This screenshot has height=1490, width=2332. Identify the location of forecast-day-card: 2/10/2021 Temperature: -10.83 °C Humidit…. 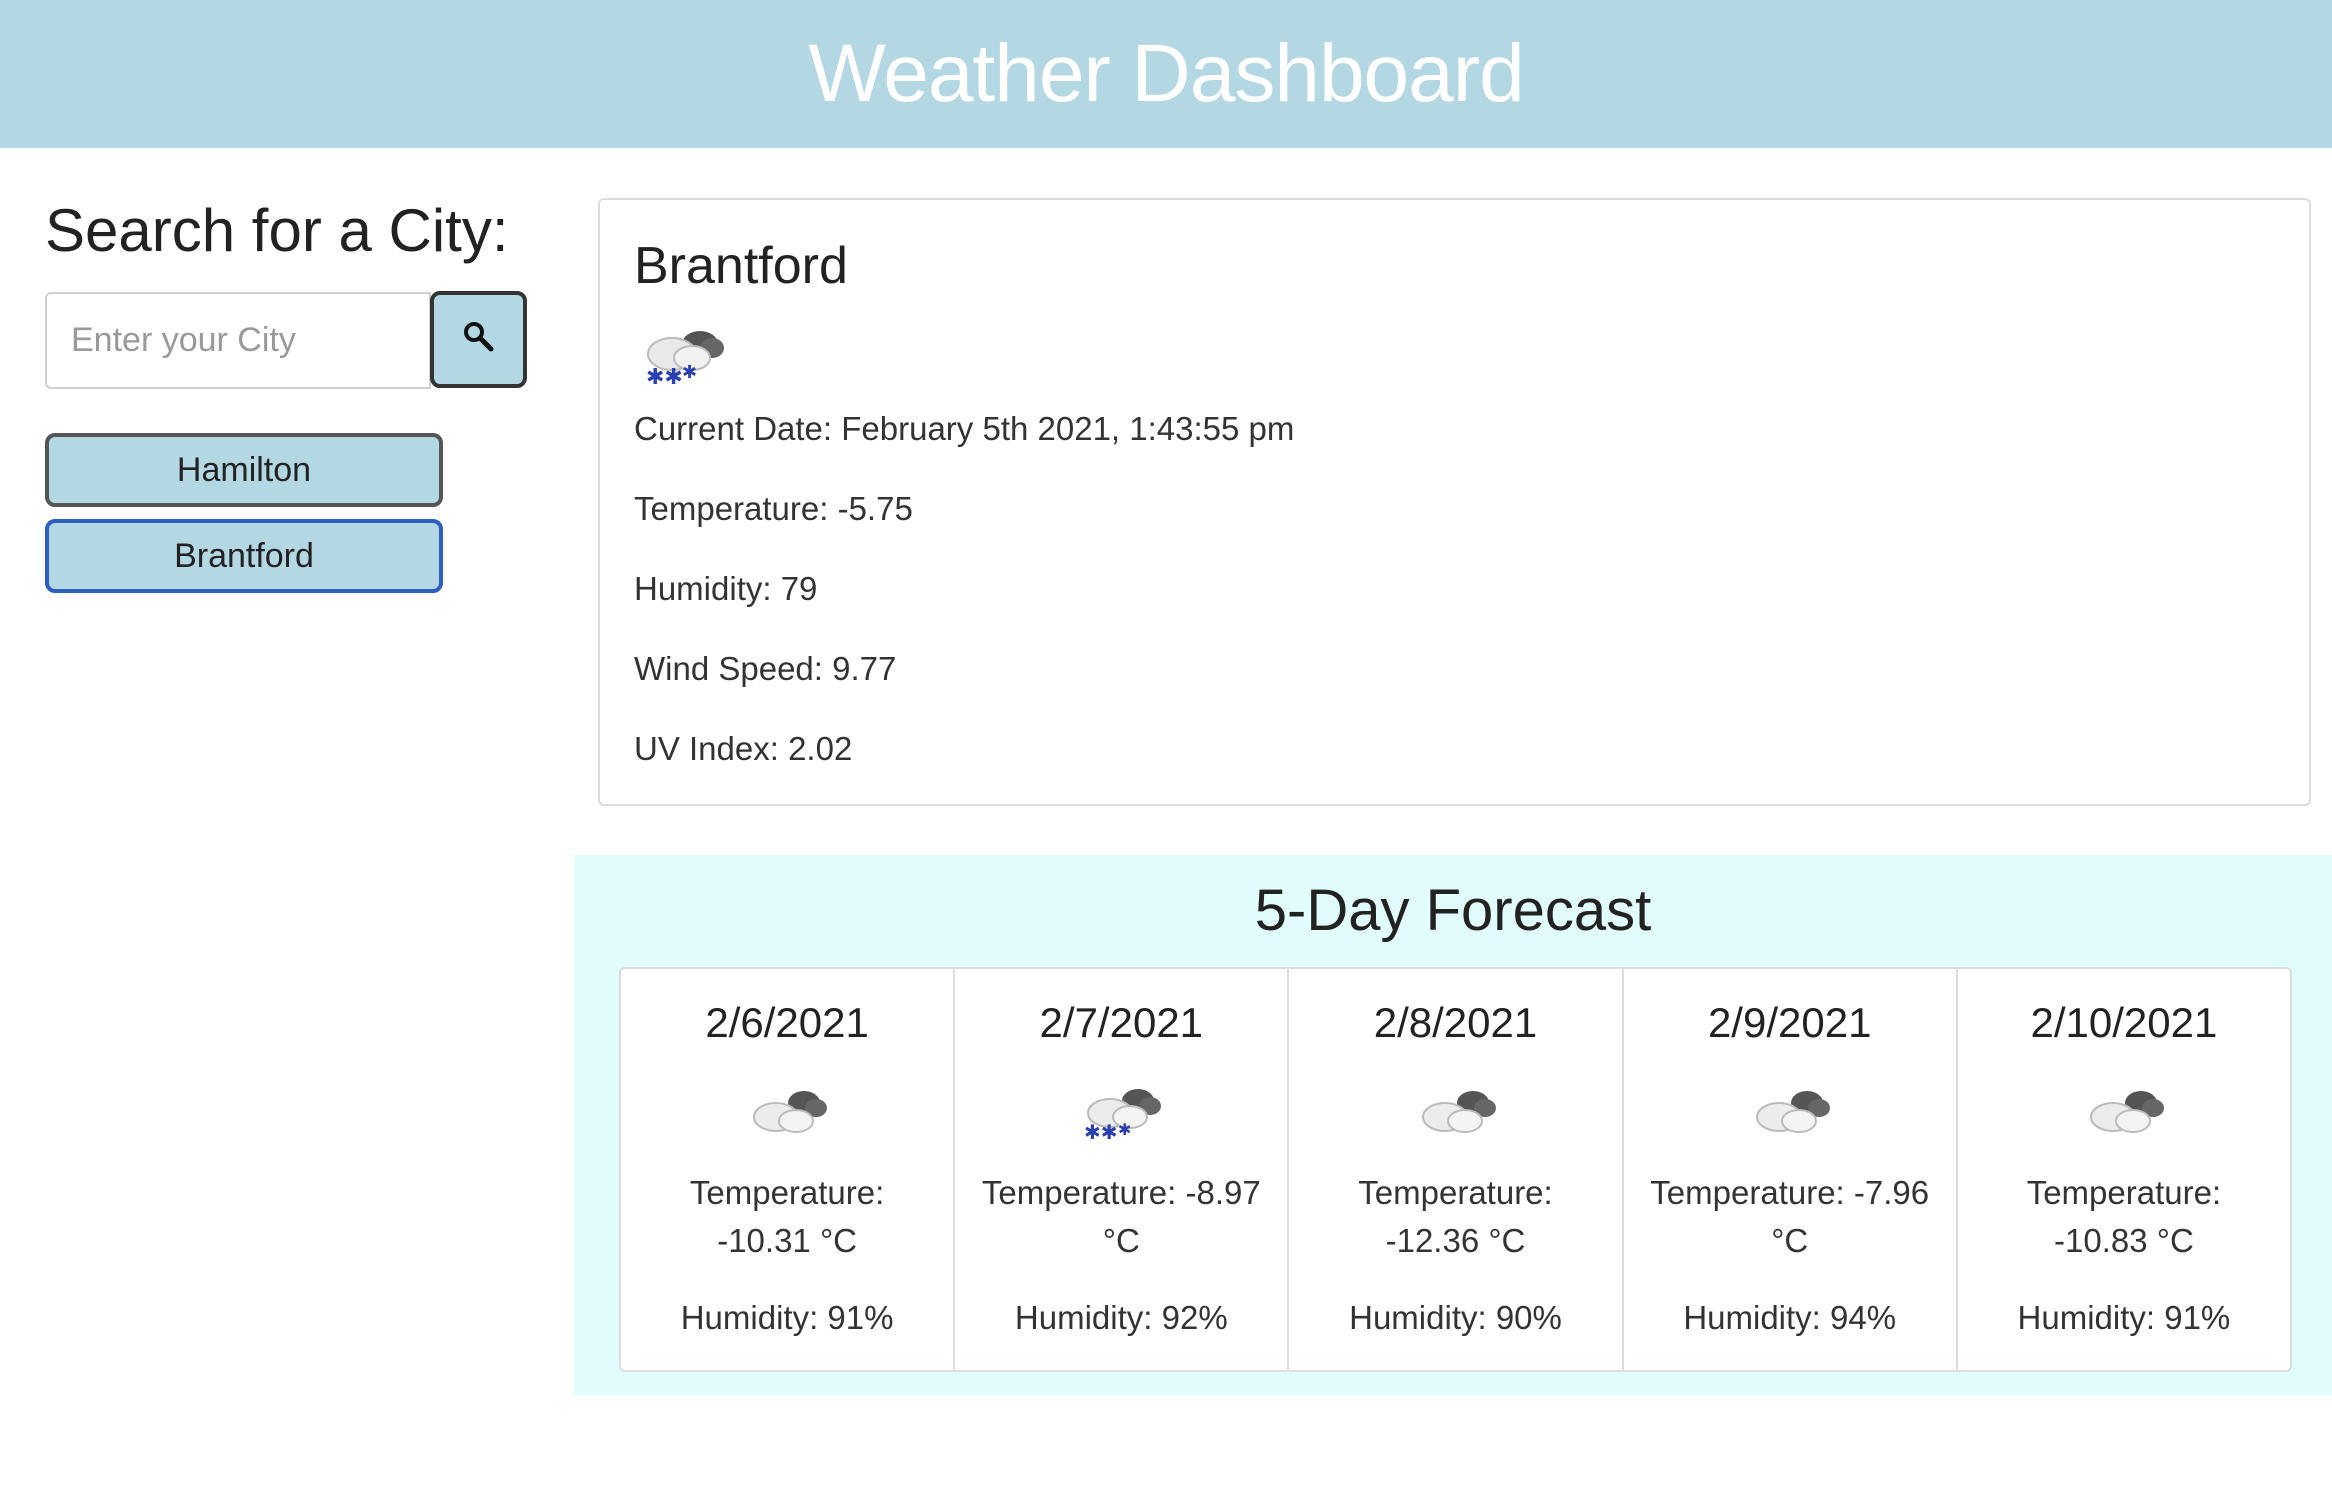
(2124, 1169).